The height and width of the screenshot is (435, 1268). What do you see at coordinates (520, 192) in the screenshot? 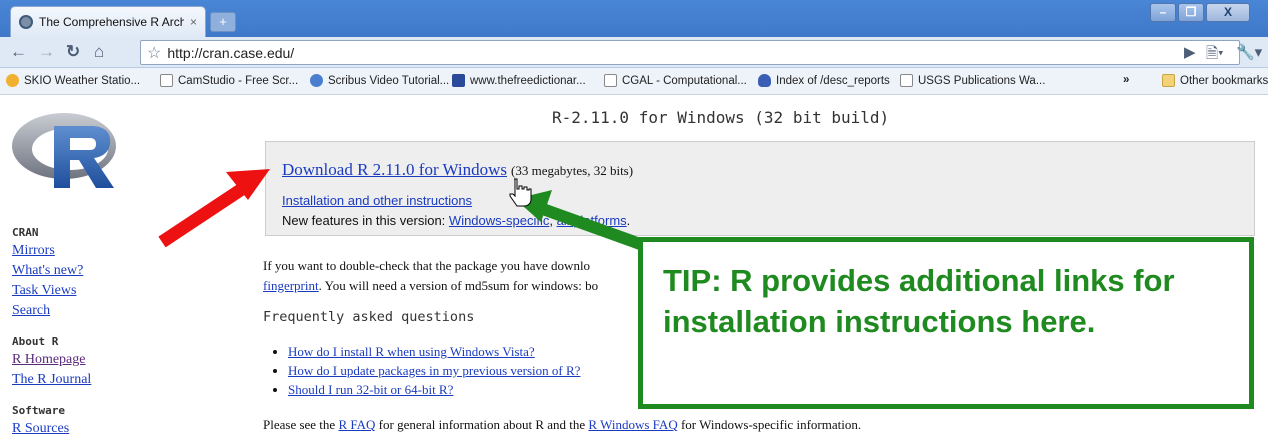
I see `hand-cursor-icon` at bounding box center [520, 192].